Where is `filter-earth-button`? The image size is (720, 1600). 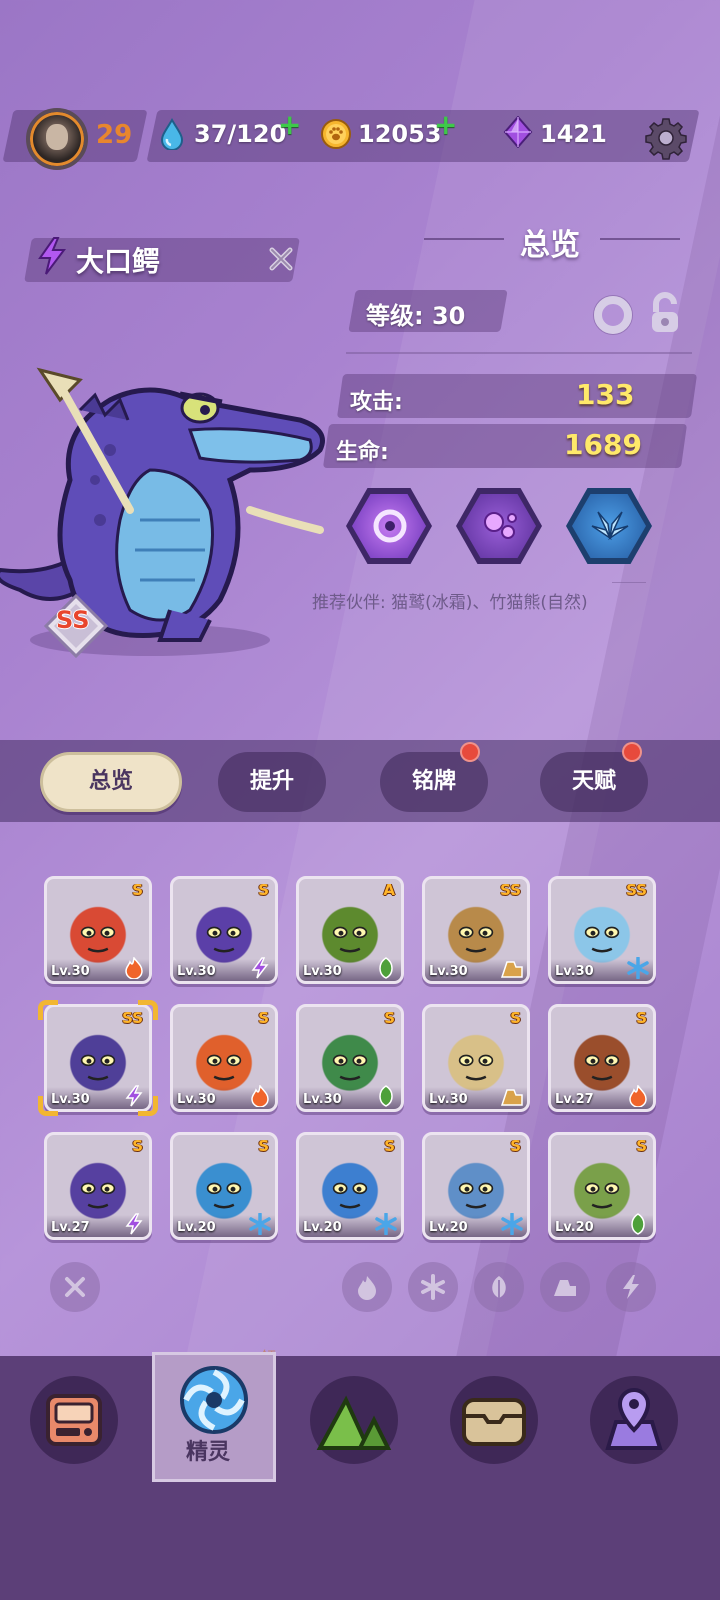
filter-earth-button is located at coordinates (565, 1287).